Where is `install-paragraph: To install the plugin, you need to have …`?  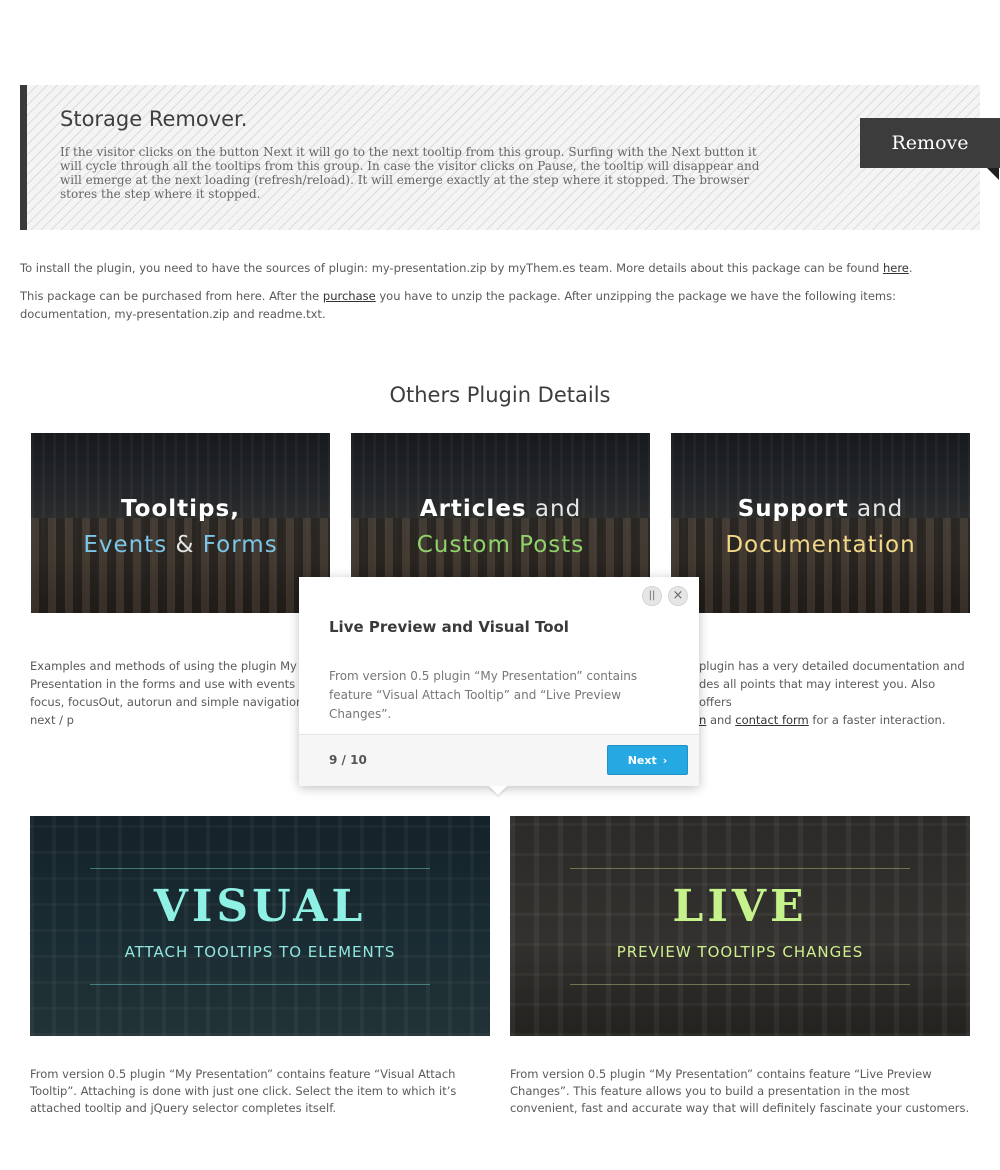 install-paragraph: To install the plugin, you need to have … is located at coordinates (495, 268).